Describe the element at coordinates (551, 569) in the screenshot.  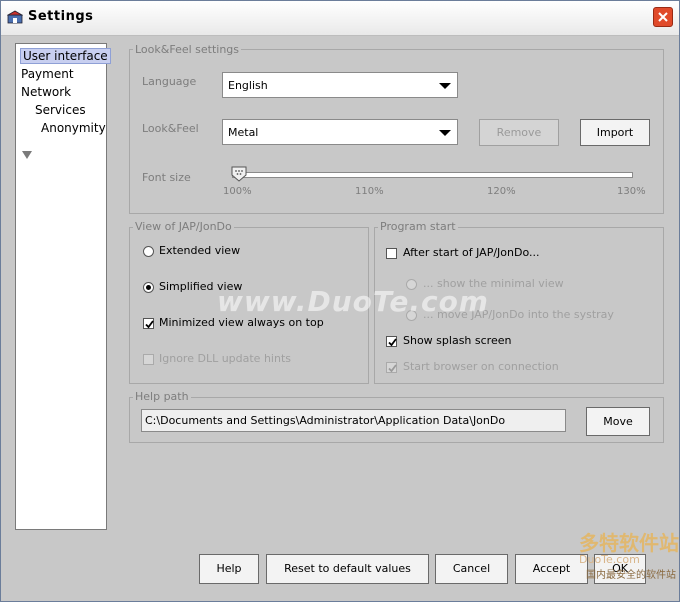
I see `accept-button: Accept` at that location.